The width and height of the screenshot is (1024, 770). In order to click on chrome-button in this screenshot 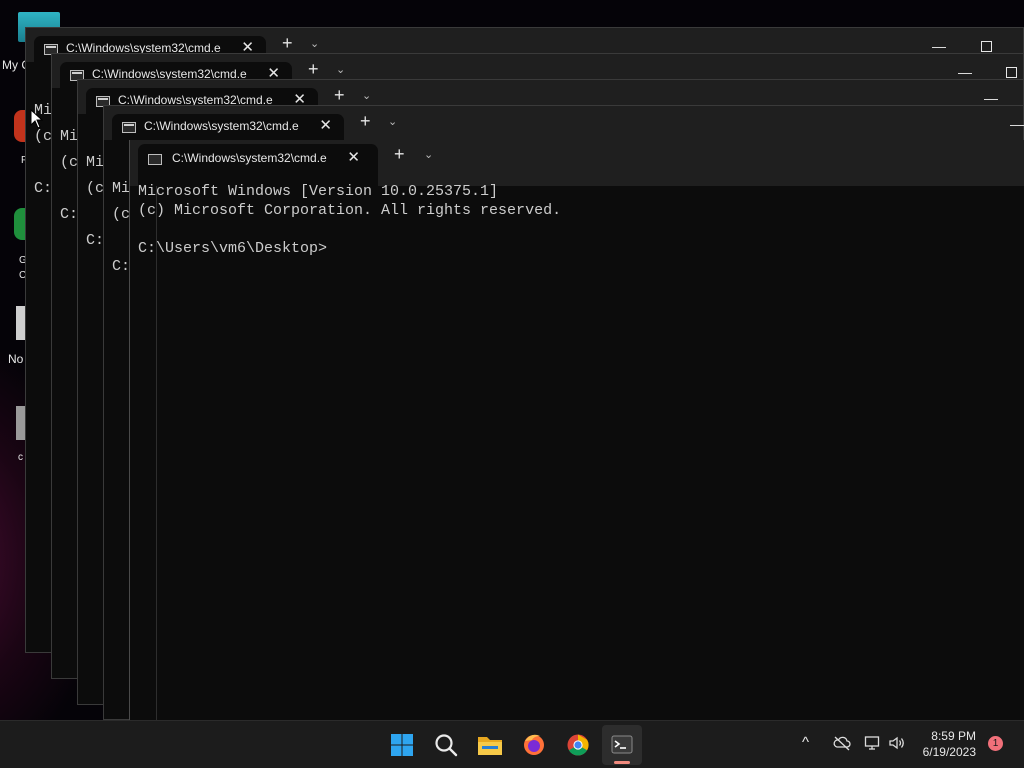, I will do `click(578, 745)`.